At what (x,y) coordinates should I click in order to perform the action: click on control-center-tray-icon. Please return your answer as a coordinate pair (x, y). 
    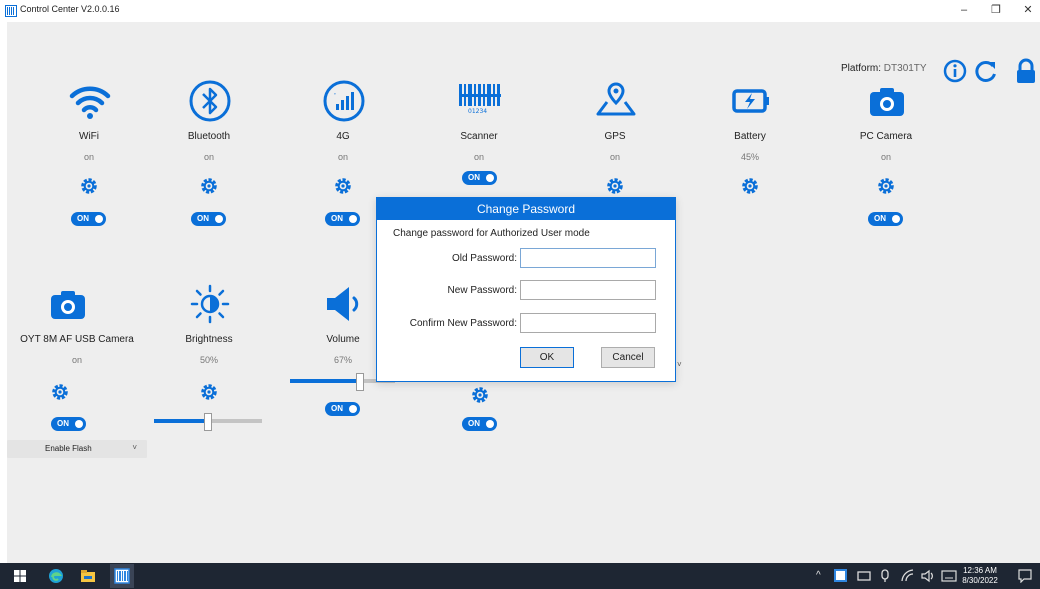
    Looking at the image, I should click on (840, 575).